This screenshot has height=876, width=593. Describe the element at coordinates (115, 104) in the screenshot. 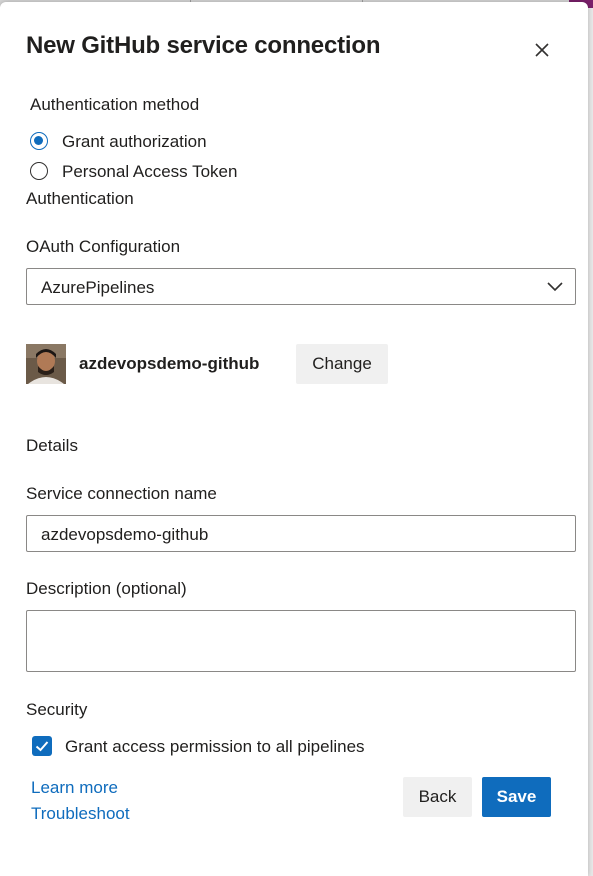

I see `auth-method-label: Authentication method` at that location.